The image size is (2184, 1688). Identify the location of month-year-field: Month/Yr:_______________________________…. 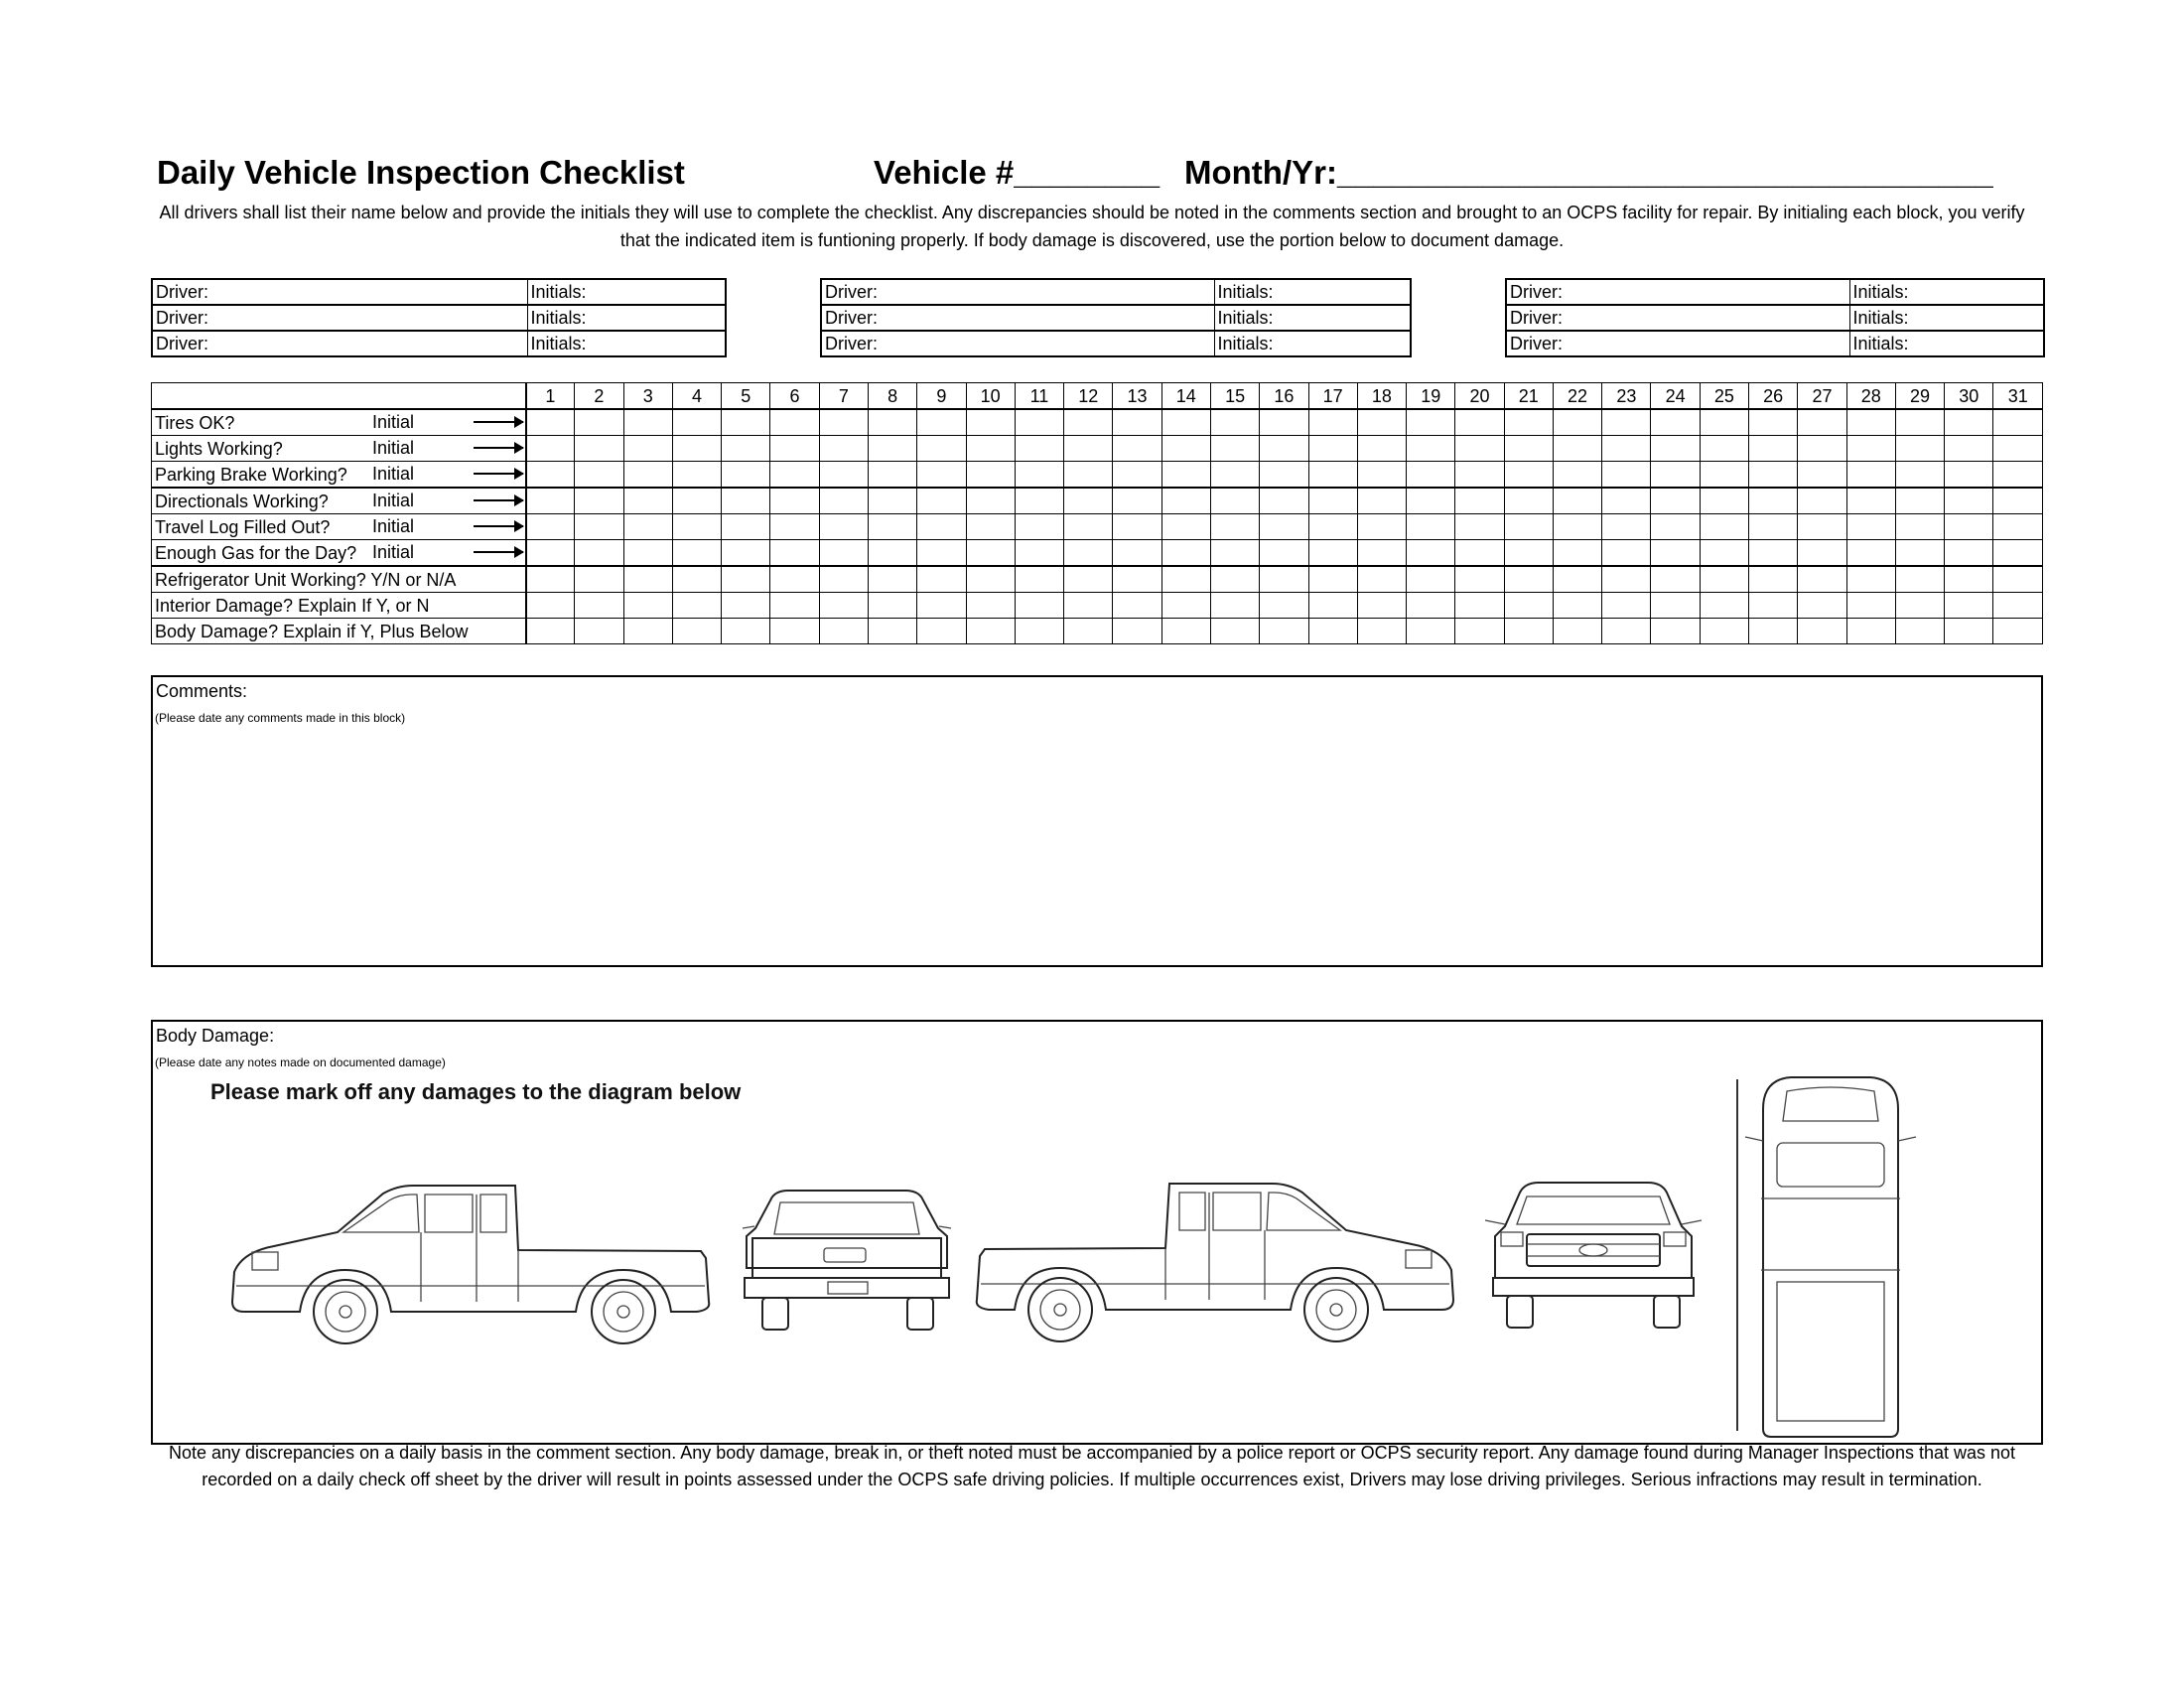
(1588, 173).